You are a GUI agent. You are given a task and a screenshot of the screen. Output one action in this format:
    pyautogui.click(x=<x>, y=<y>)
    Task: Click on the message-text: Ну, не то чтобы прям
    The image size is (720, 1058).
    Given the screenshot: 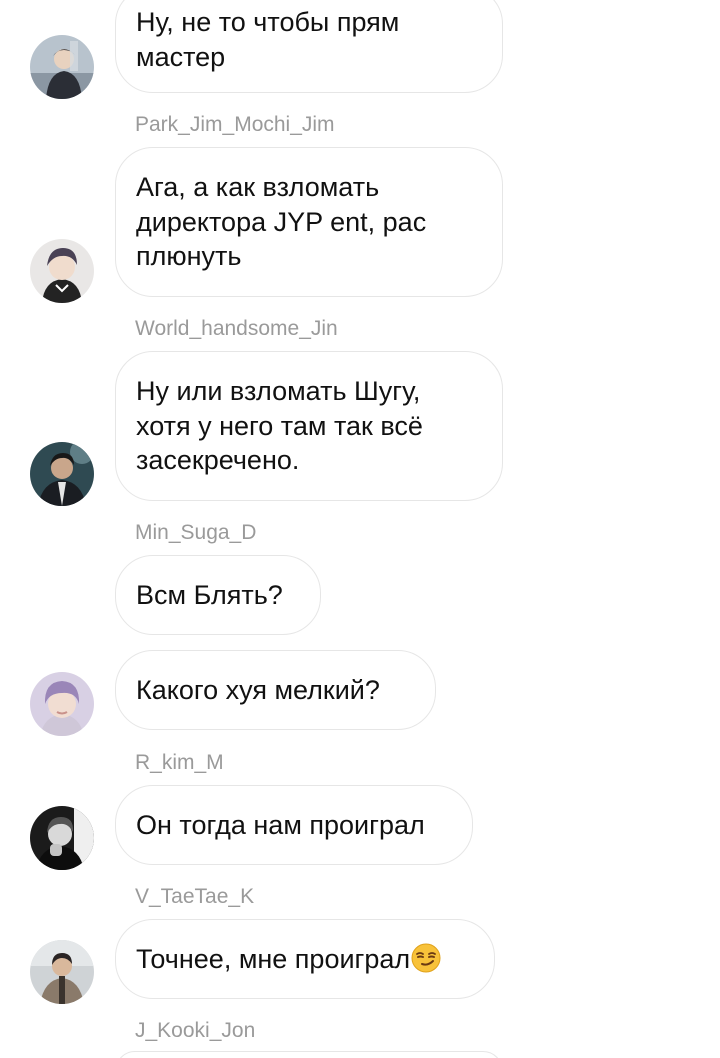 What is the action you would take?
    pyautogui.click(x=268, y=22)
    